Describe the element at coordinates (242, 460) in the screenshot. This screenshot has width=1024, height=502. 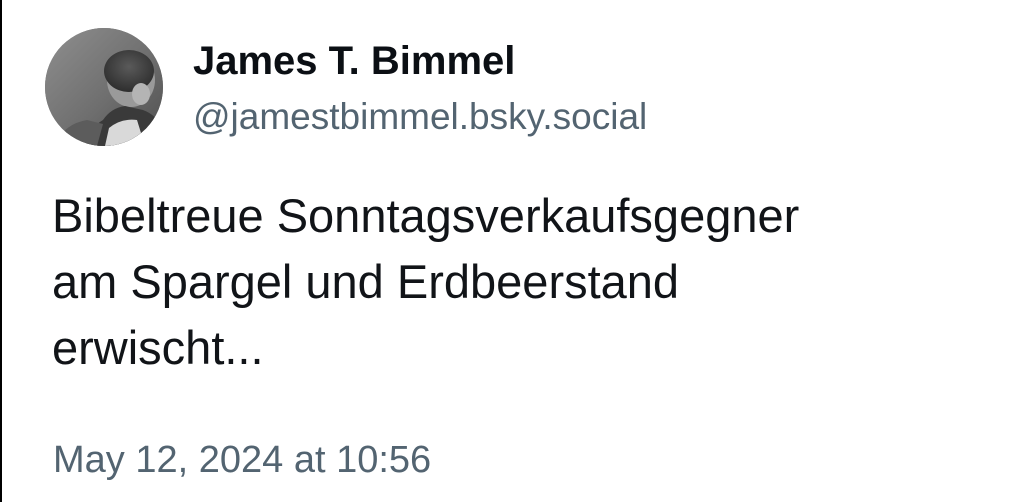
I see `post-timestamp: May 12, 2024 at 10:56` at that location.